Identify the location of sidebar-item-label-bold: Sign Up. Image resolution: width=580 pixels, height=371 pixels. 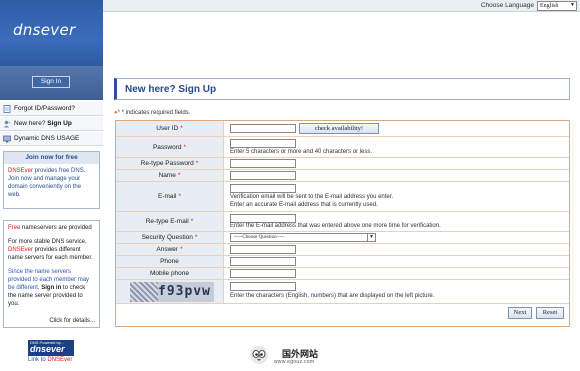
(59, 123).